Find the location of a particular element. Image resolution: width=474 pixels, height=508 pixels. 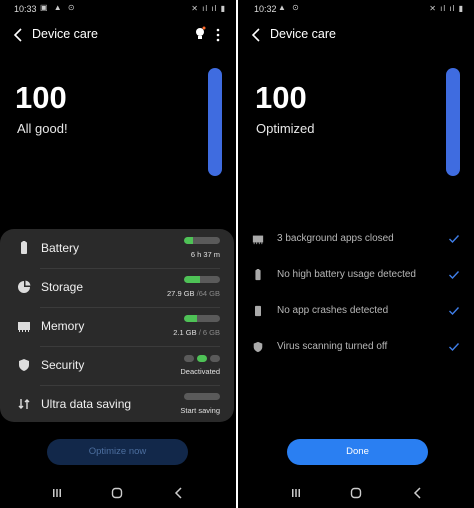

battery-gauge is located at coordinates (202, 240).